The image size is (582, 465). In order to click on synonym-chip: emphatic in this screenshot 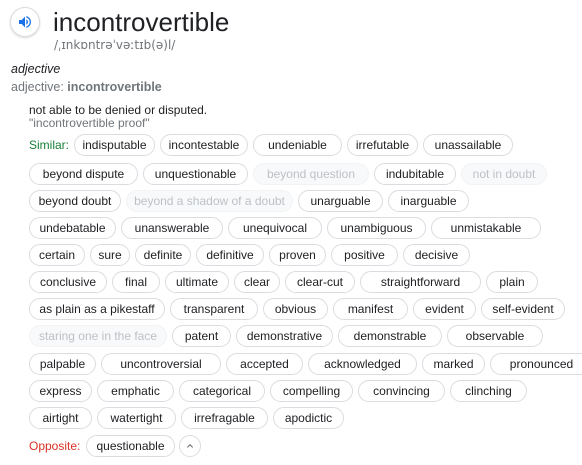, I will do `click(135, 391)`.